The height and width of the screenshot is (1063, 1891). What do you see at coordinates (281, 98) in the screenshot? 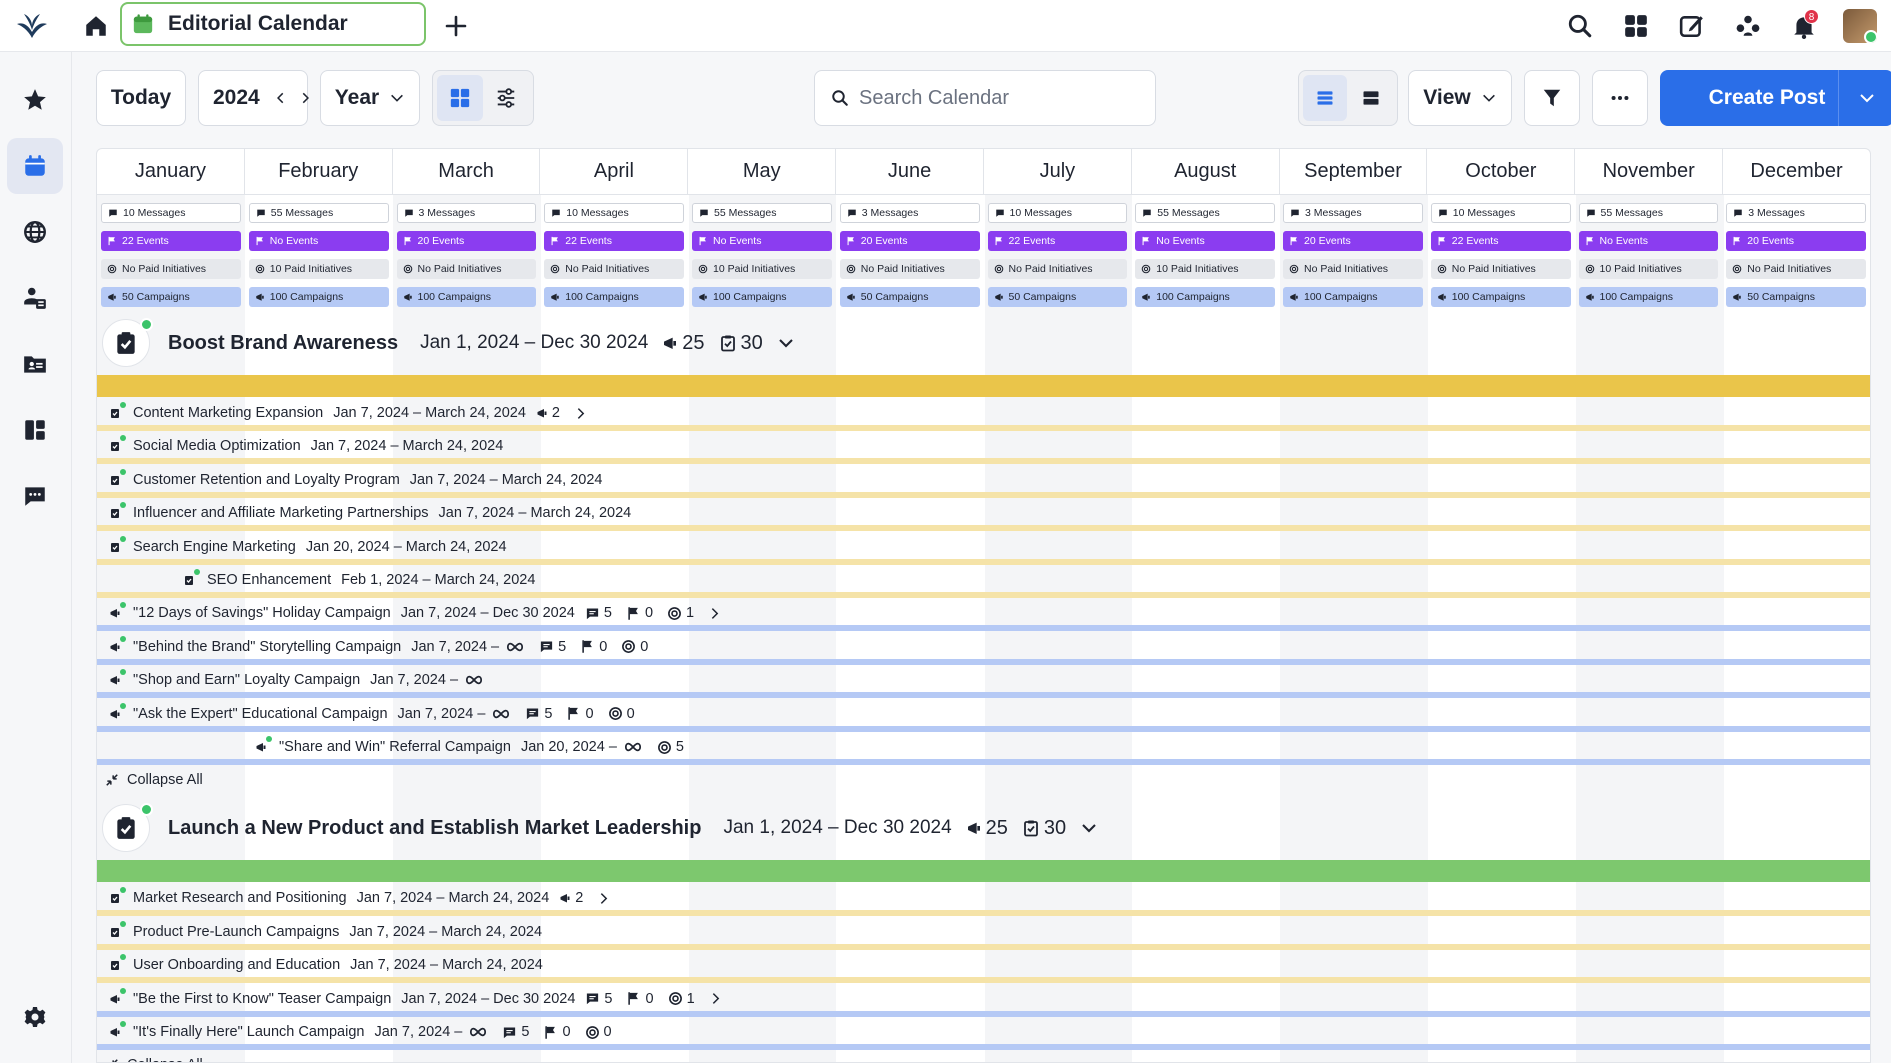
I see `previous-year-chevron-icon` at bounding box center [281, 98].